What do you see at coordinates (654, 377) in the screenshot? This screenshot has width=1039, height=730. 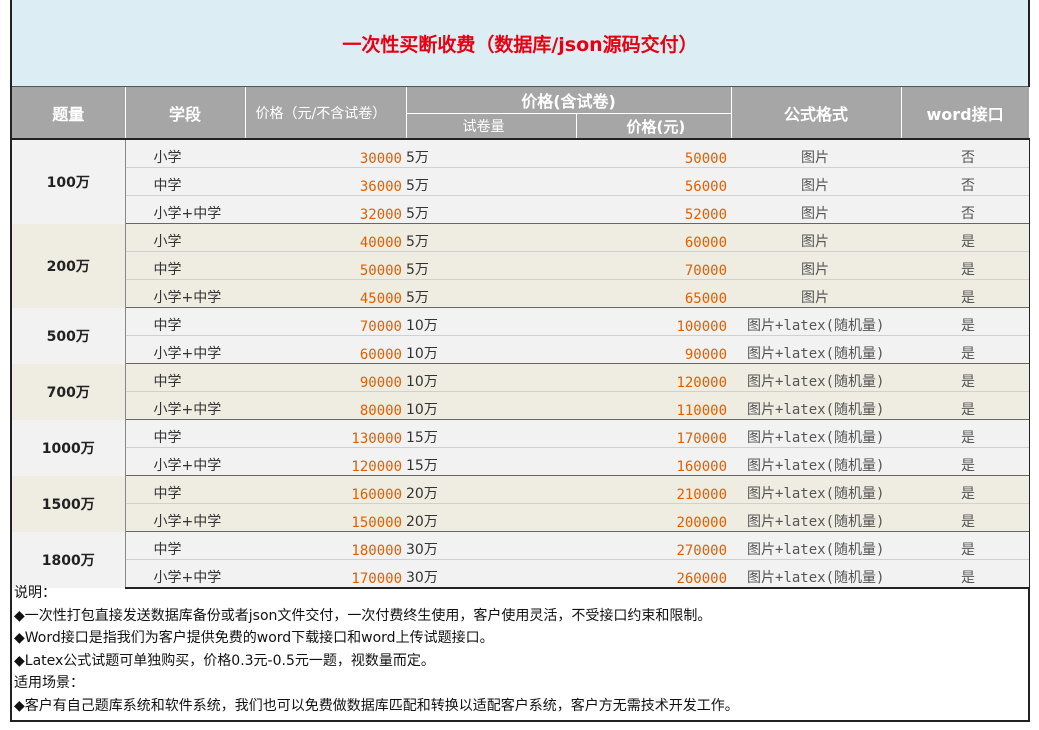 I see `price-cell: 120000` at bounding box center [654, 377].